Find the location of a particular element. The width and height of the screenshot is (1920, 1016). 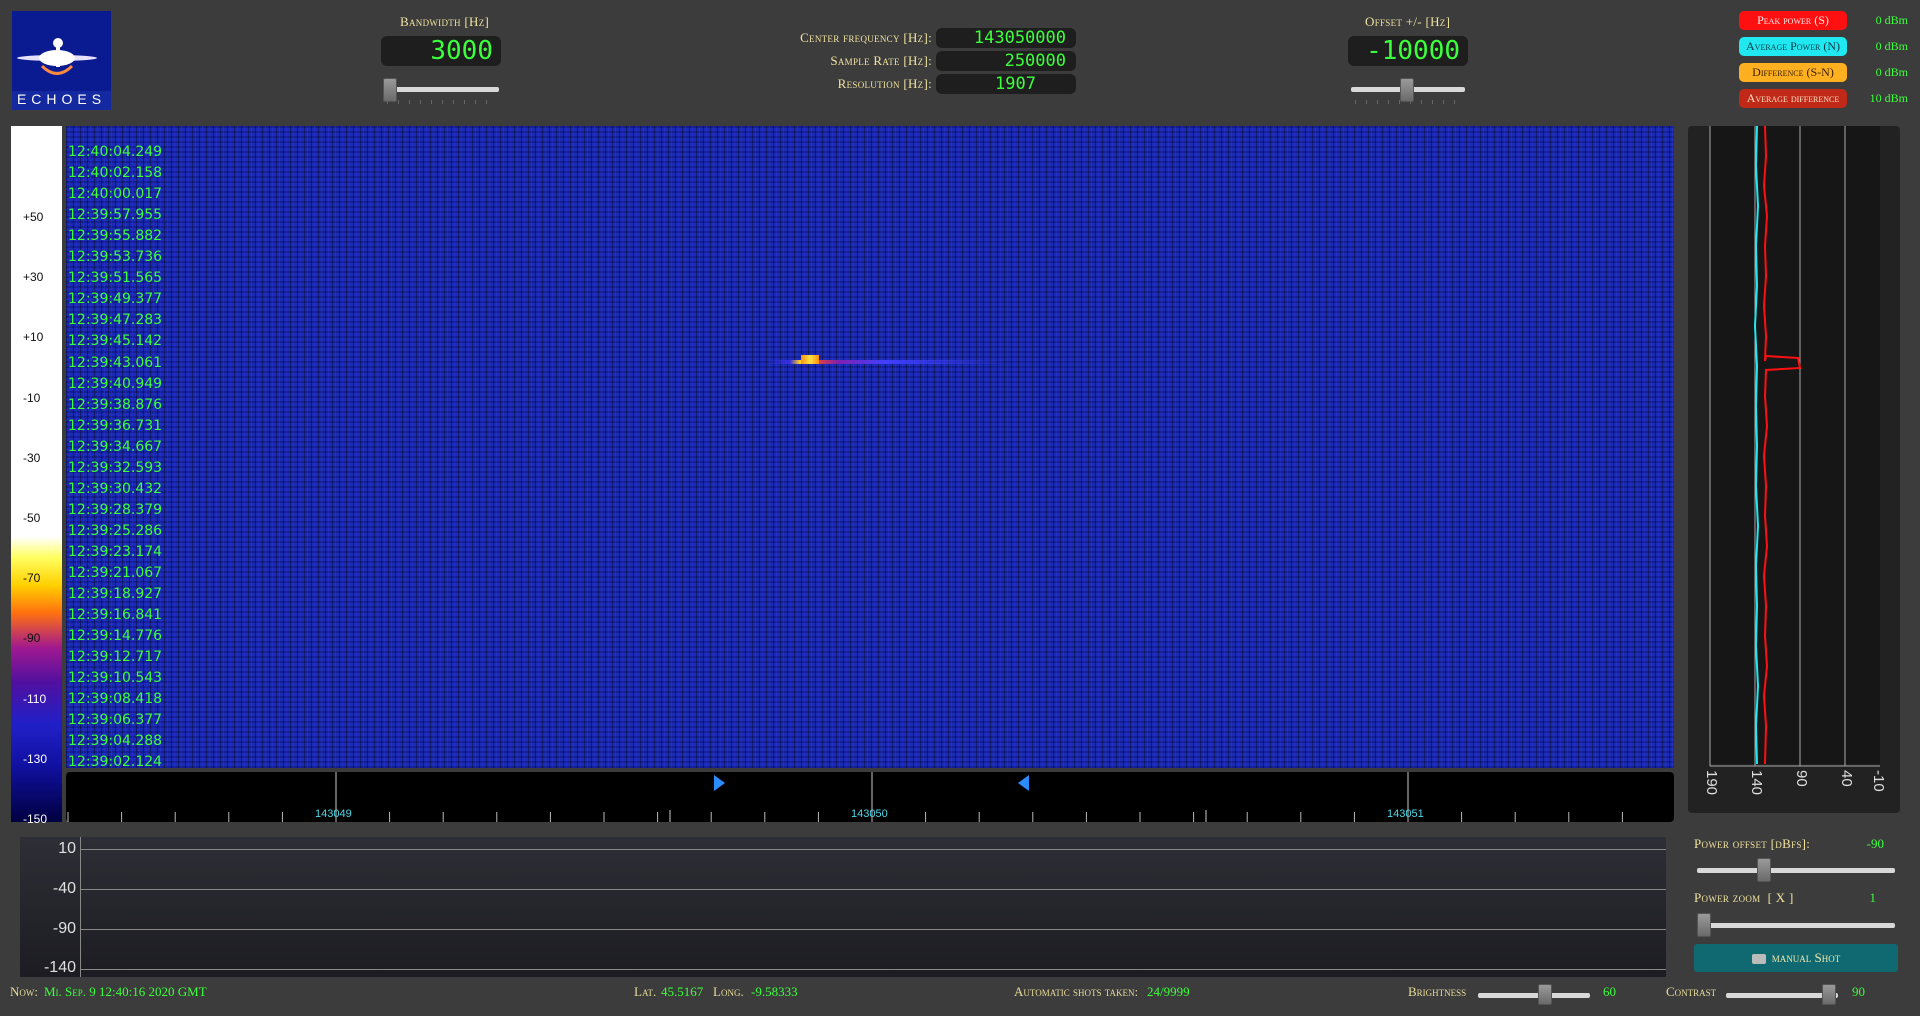

timestamp-label: 12:39:08.418 is located at coordinates (115, 699).